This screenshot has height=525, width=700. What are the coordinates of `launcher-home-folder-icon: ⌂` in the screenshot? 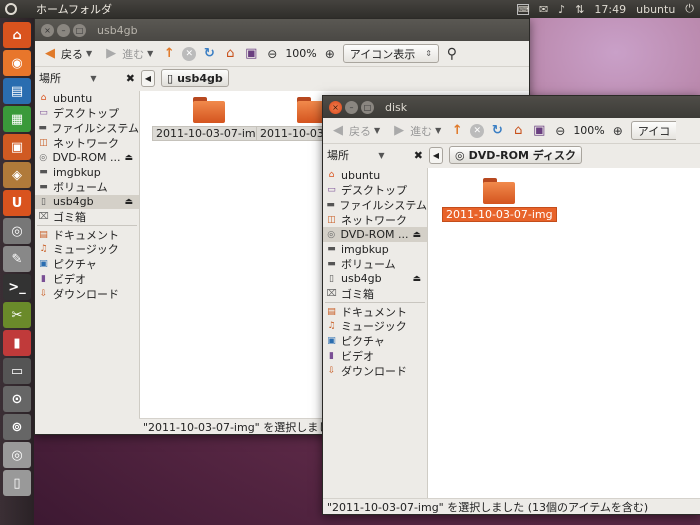 It's located at (17, 35).